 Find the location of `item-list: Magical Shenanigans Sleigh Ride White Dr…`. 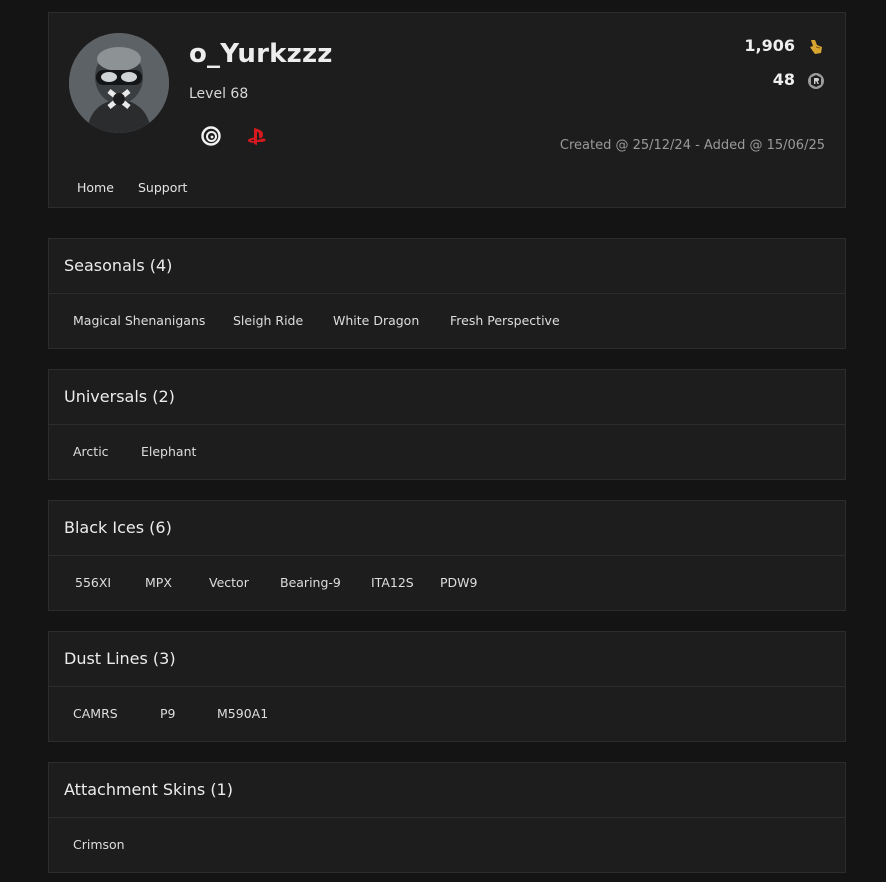

item-list: Magical Shenanigans Sleigh Ride White Dr… is located at coordinates (447, 321).